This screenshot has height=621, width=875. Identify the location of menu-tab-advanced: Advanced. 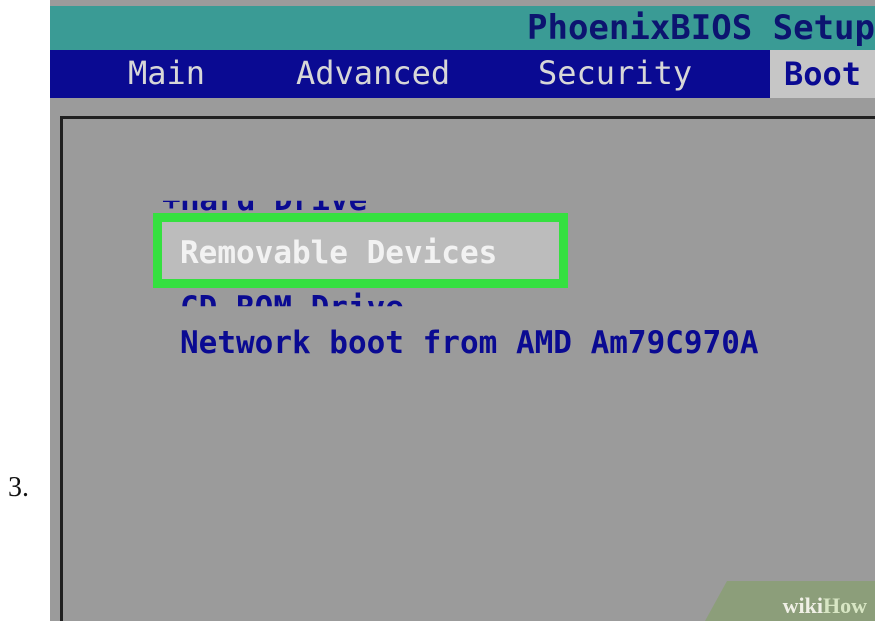
(373, 73).